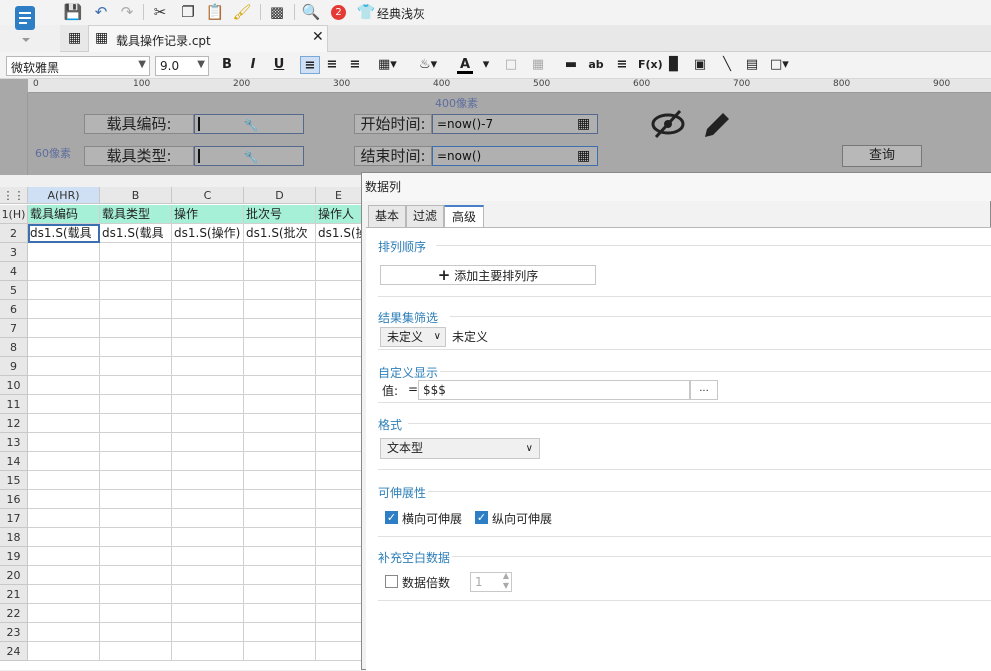  I want to click on row-header: 20, so click(14, 575).